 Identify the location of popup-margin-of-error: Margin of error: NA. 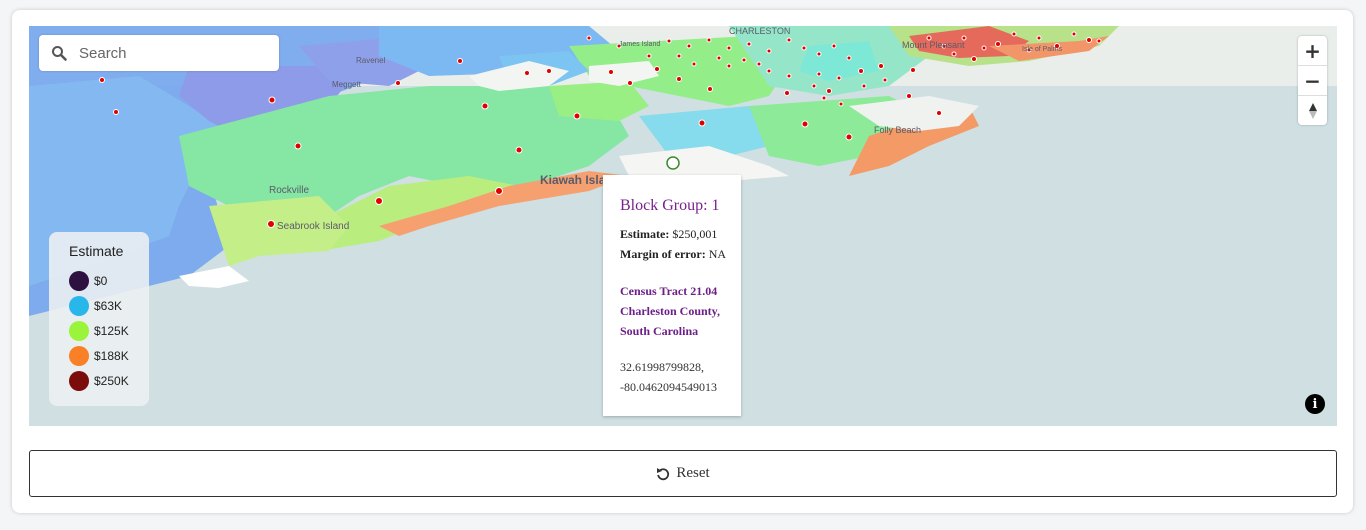
(673, 254).